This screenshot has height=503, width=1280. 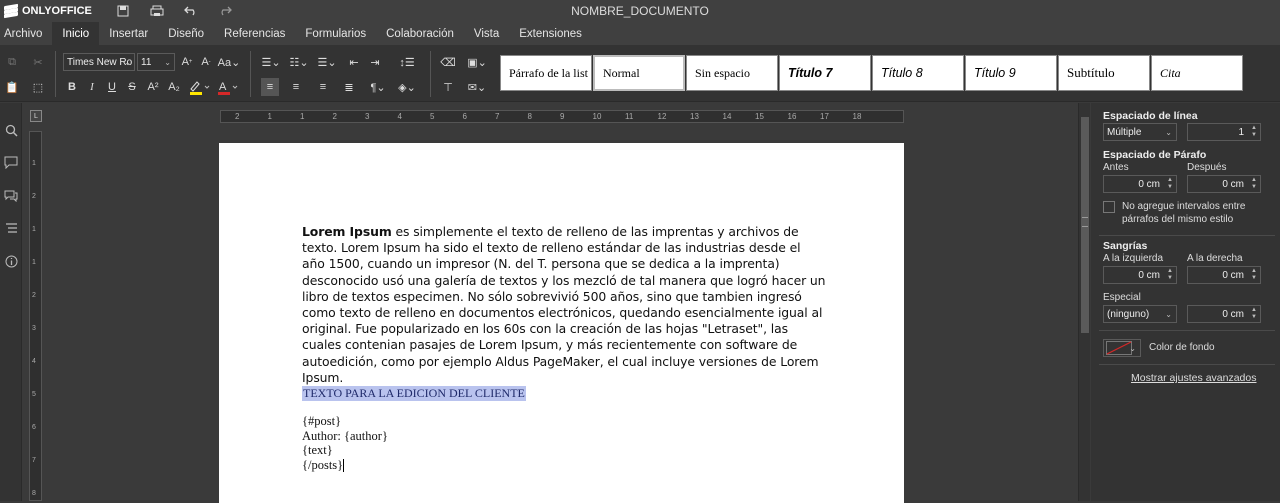 I want to click on align-right-icon: ≡, so click(x=323, y=87).